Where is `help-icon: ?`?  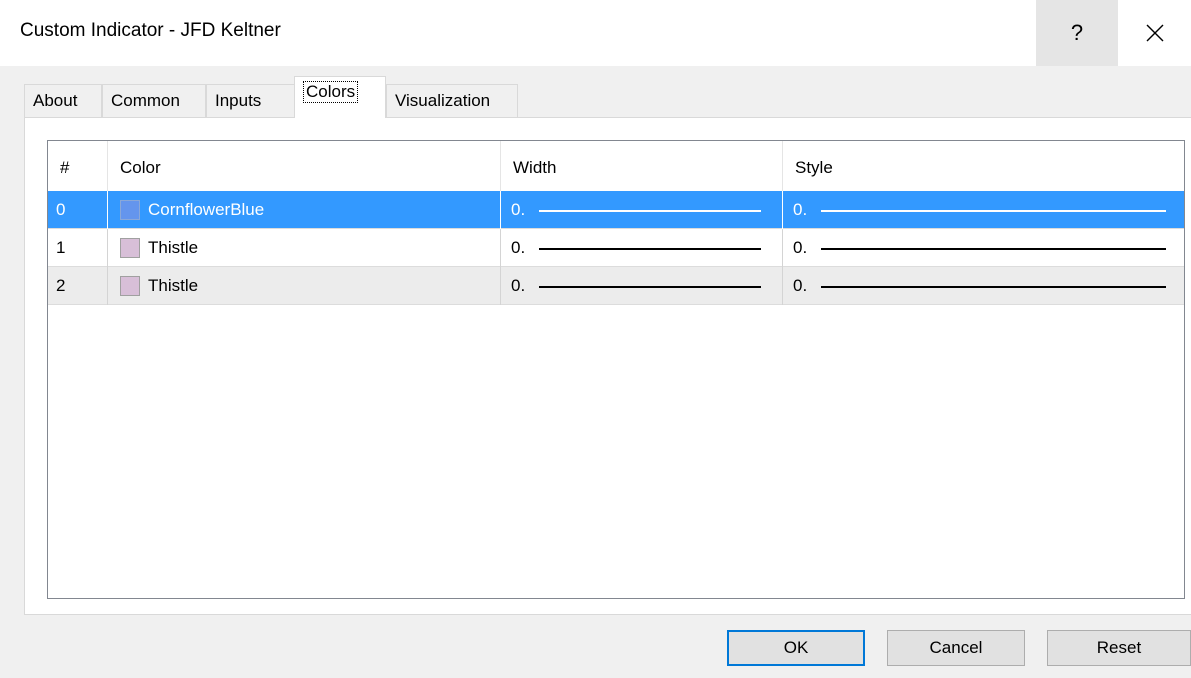
help-icon: ? is located at coordinates (1077, 32).